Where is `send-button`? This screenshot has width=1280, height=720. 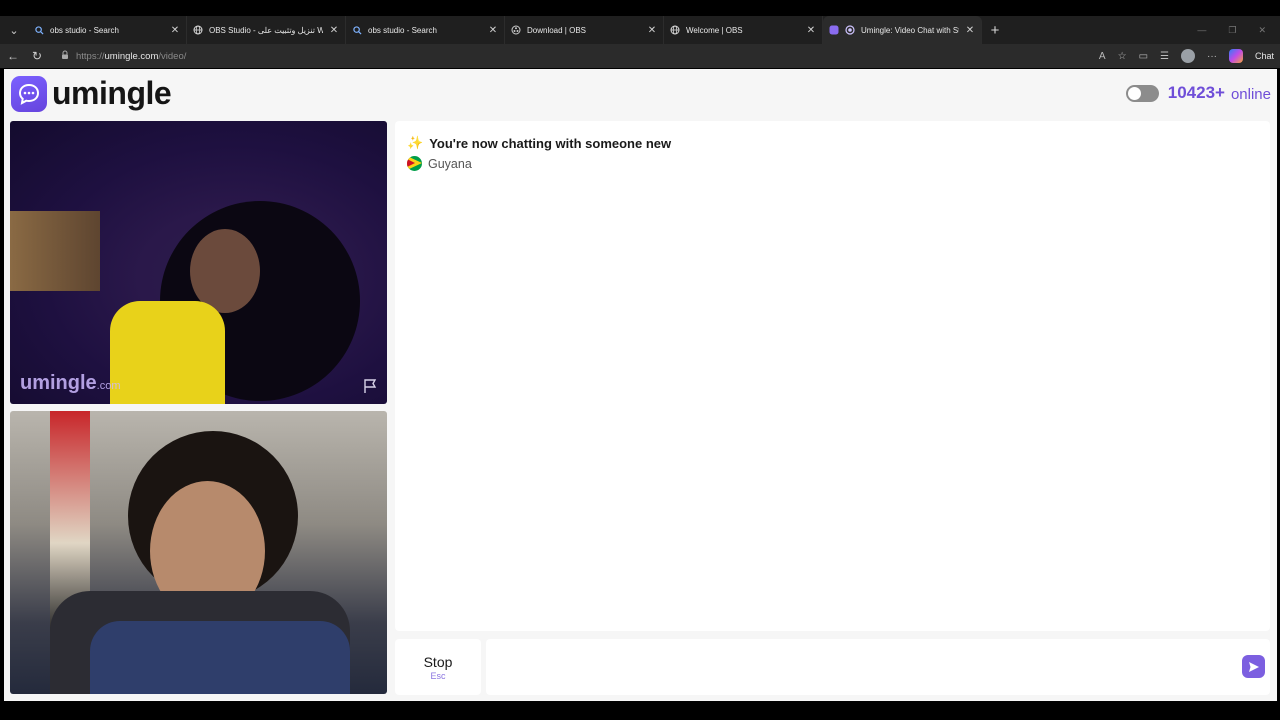
send-button is located at coordinates (1253, 666).